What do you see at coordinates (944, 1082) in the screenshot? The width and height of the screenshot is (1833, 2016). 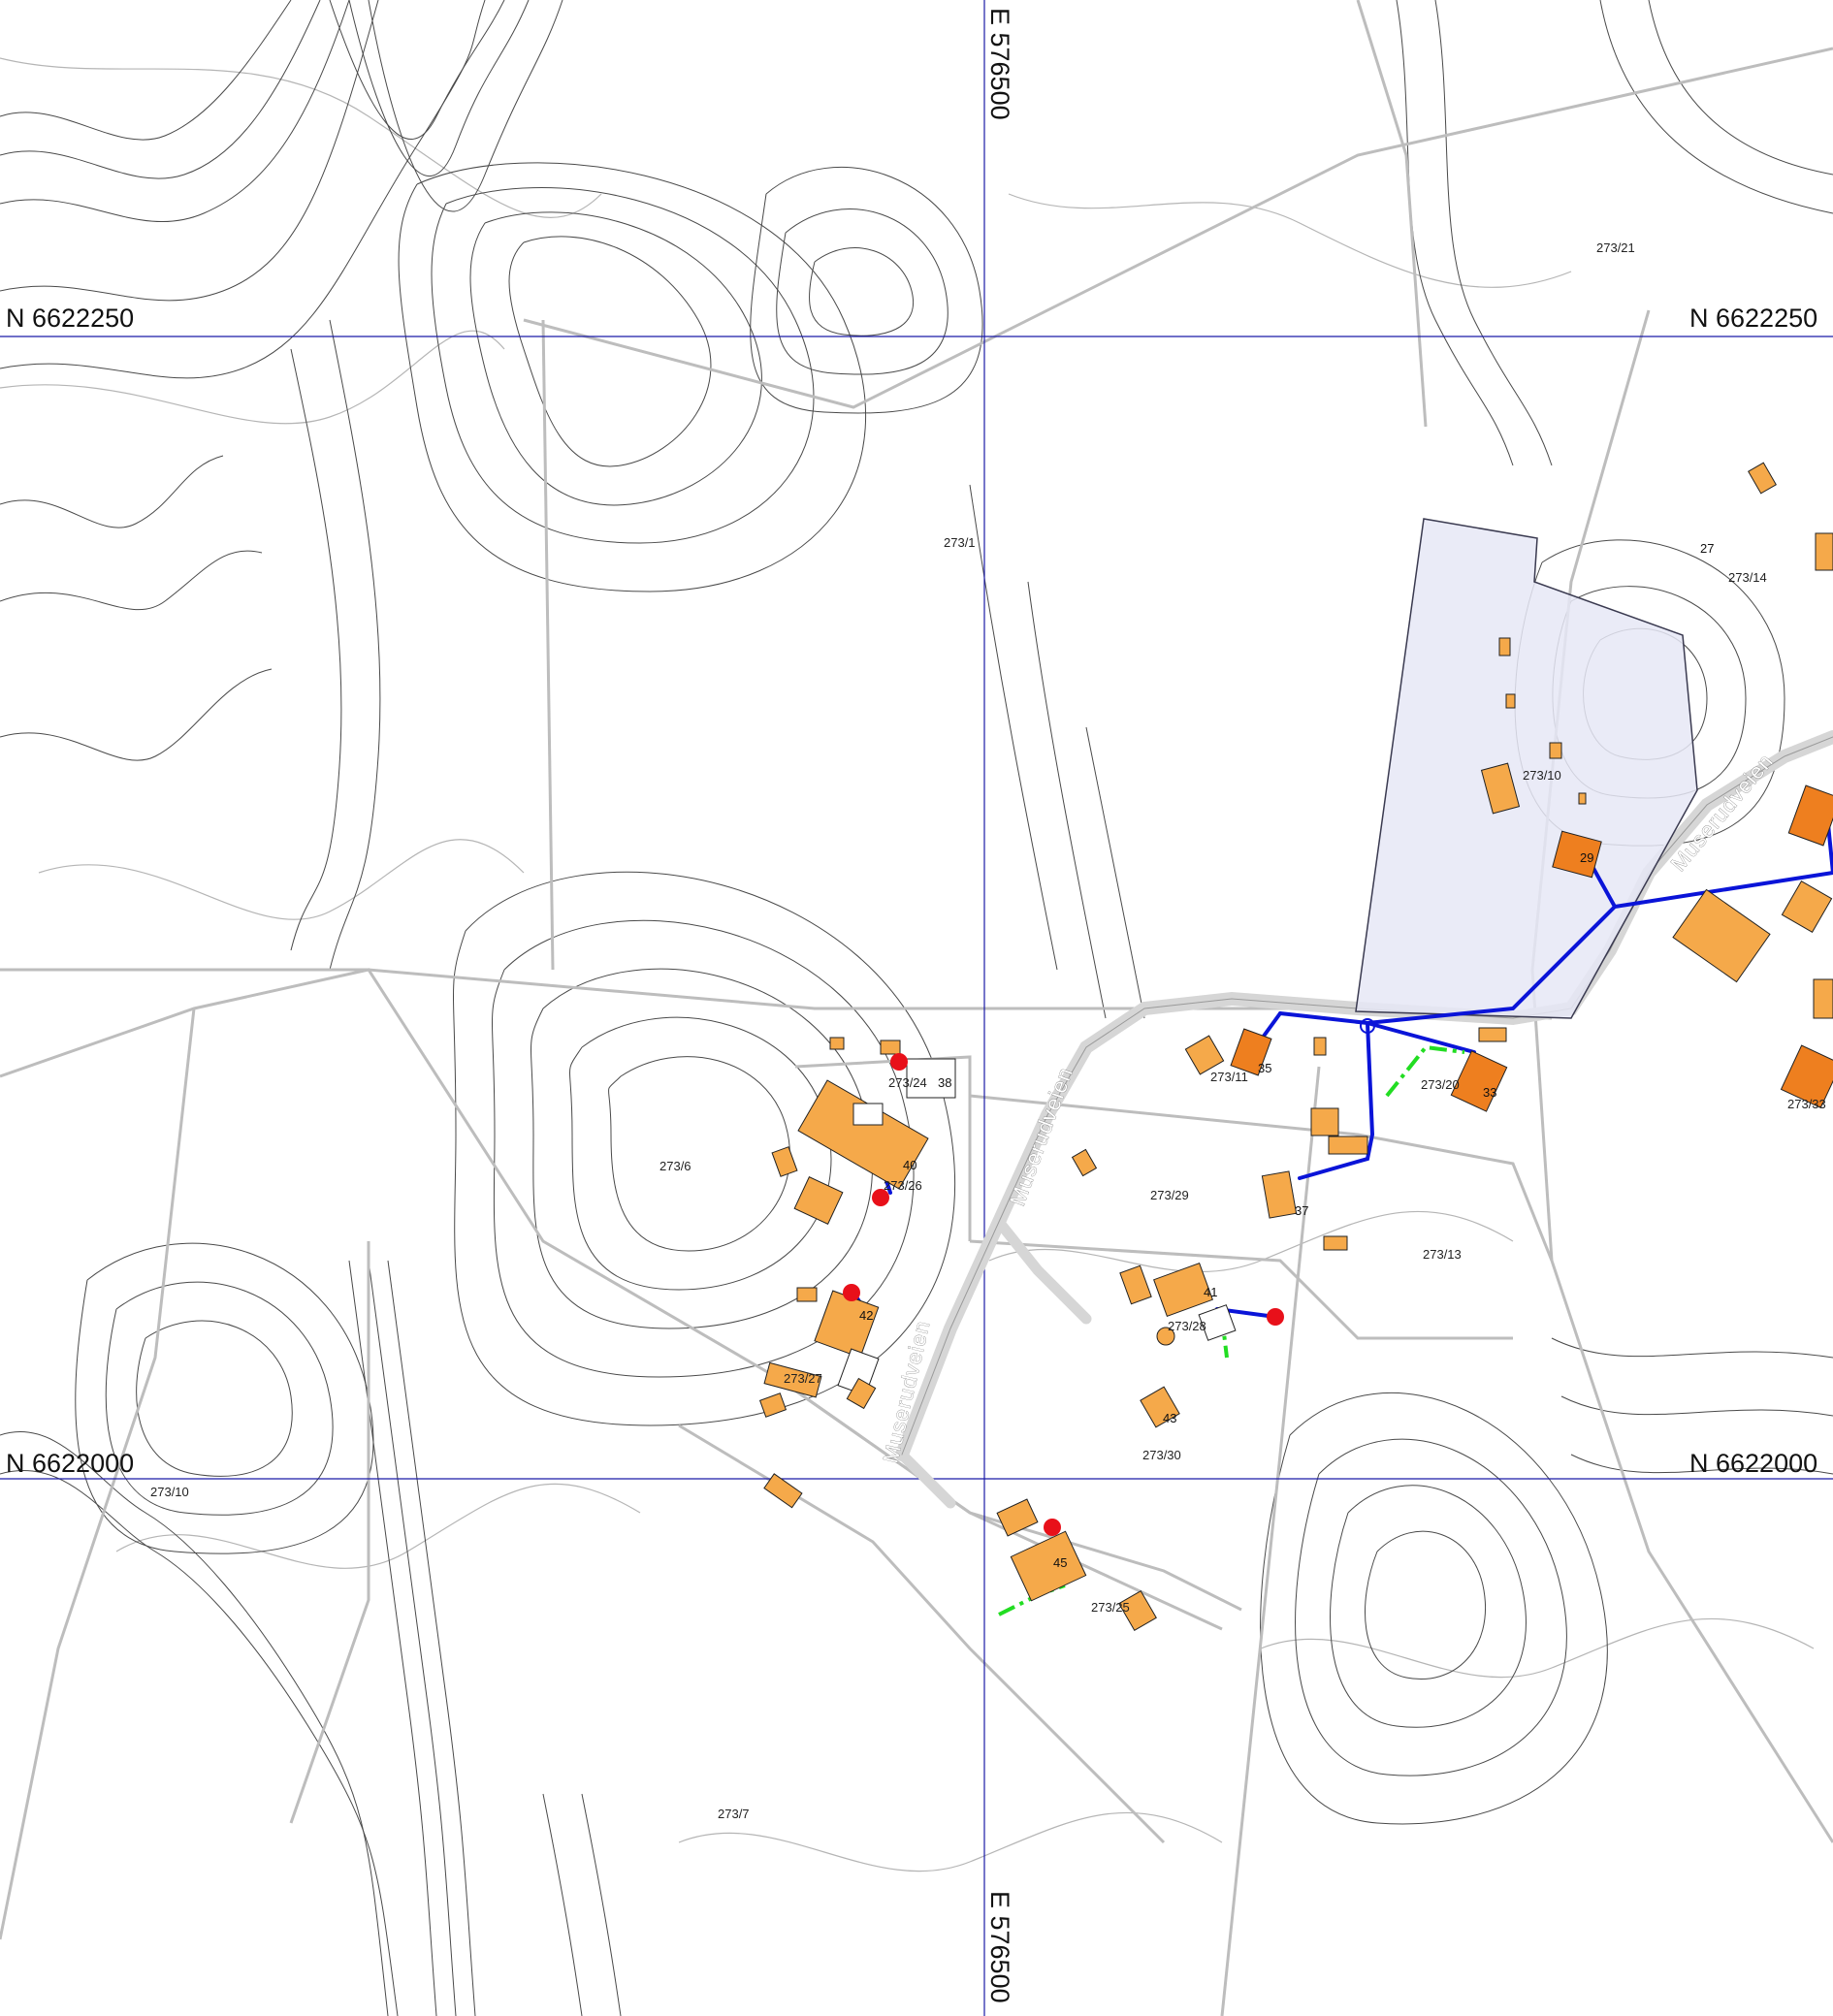 I see `house-number: 38` at bounding box center [944, 1082].